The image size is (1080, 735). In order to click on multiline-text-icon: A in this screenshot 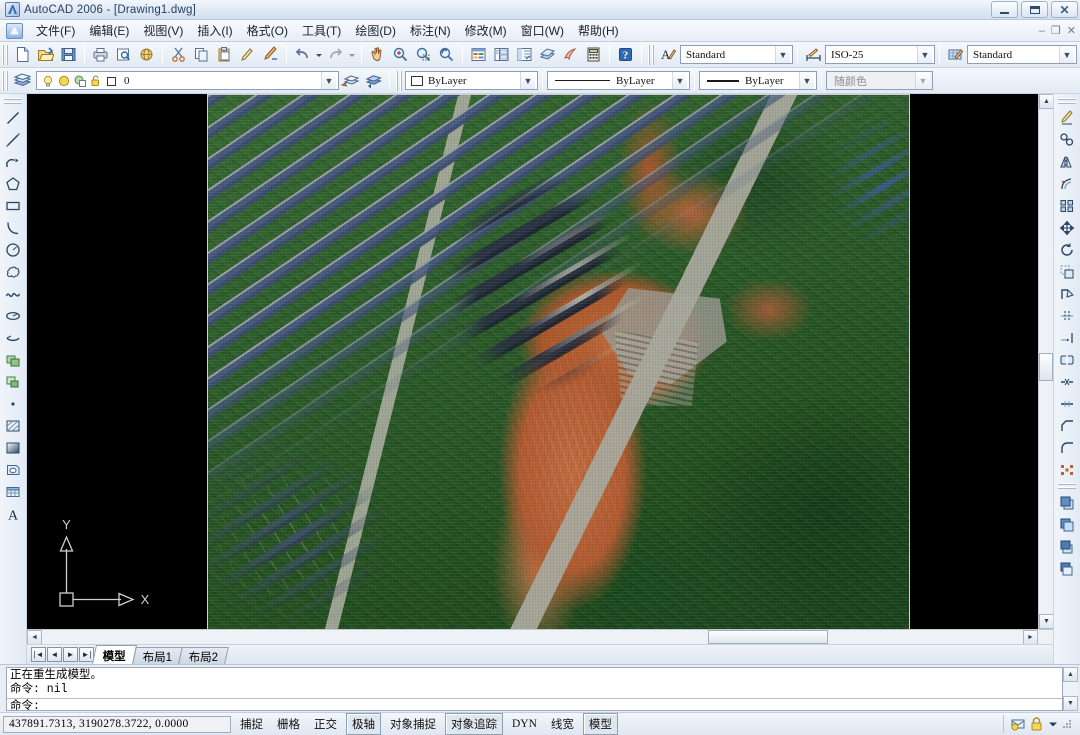, I will do `click(13, 514)`.